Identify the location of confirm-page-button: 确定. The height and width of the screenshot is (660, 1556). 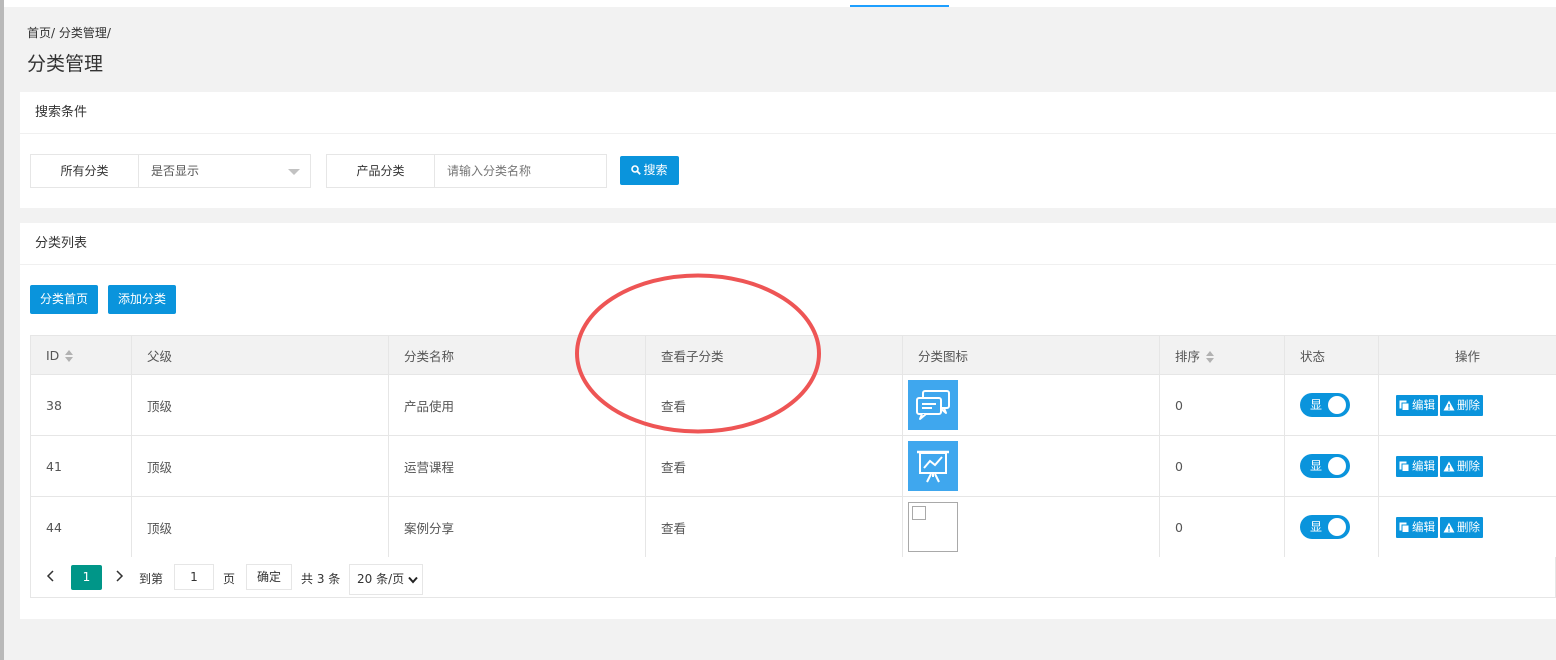
(269, 577).